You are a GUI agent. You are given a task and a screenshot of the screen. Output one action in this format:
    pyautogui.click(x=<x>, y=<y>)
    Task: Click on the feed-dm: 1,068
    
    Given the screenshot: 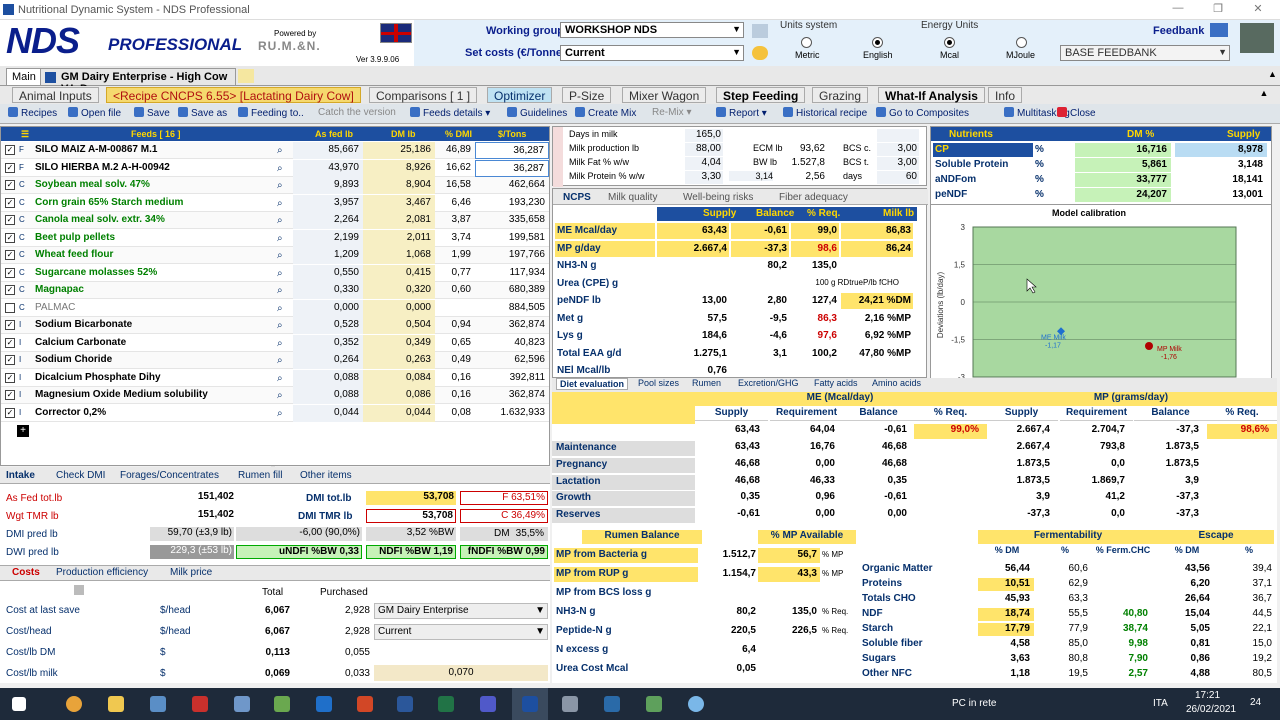 What is the action you would take?
    pyautogui.click(x=399, y=255)
    